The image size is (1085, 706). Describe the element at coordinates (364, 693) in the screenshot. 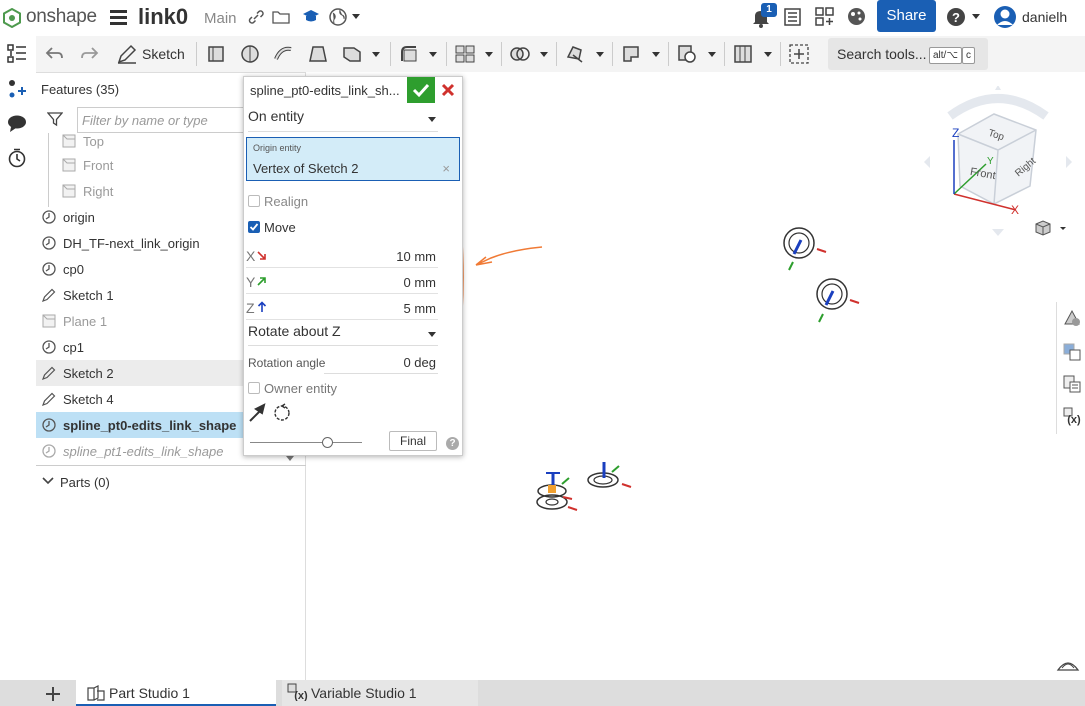

I see `tab-label: Variable Studio 1` at that location.